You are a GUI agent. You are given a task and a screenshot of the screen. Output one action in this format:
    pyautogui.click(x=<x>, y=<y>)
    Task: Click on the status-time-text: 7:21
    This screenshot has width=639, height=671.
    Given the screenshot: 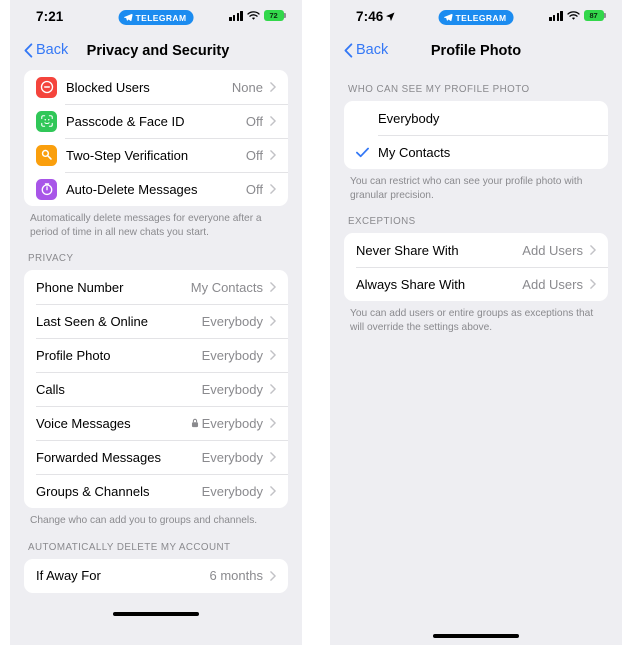 What is the action you would take?
    pyautogui.click(x=50, y=16)
    